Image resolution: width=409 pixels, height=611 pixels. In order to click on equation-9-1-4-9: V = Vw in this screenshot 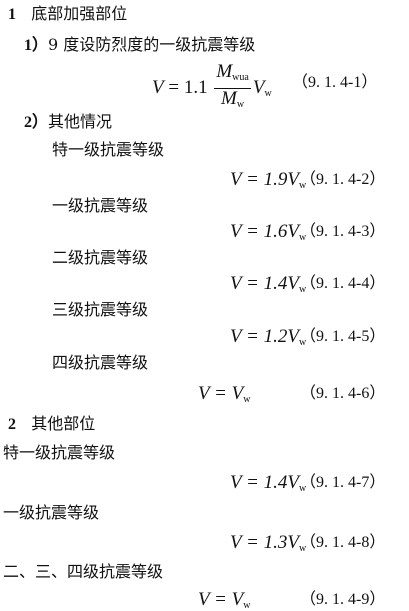, I will do `click(224, 600)`.